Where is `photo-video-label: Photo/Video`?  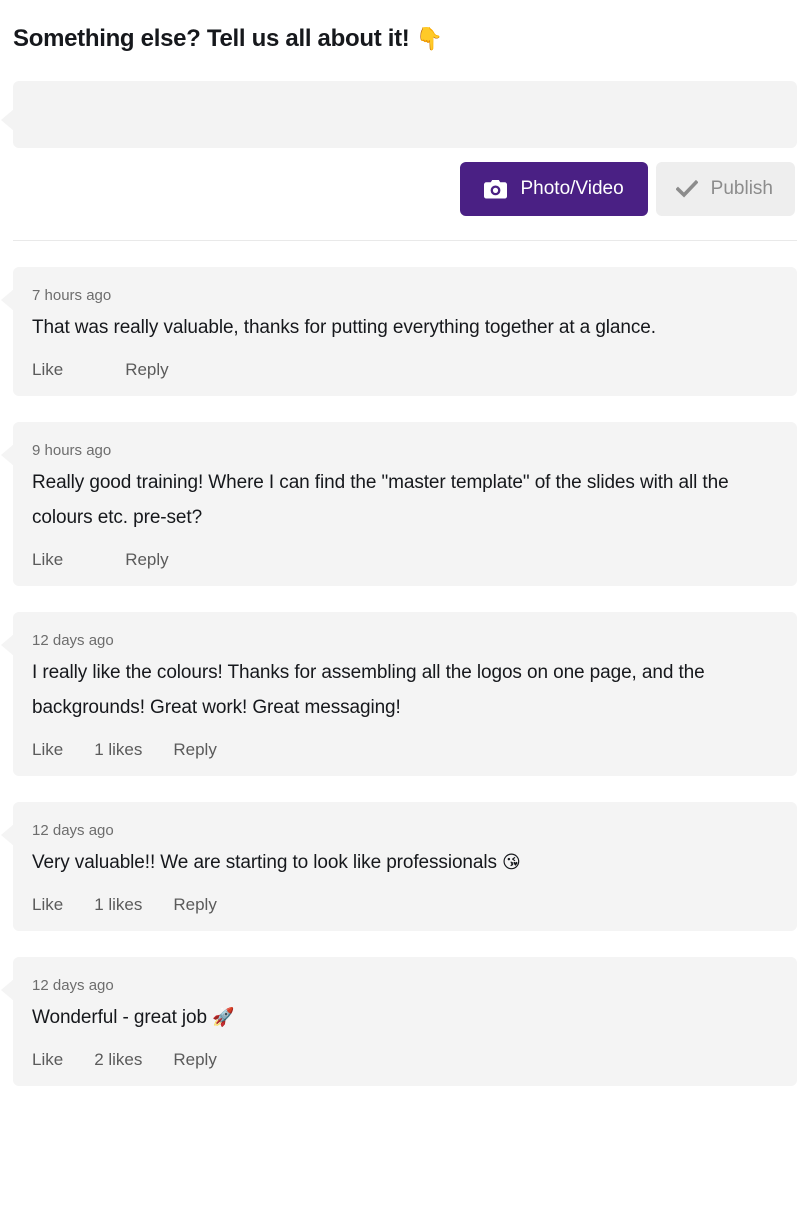 photo-video-label: Photo/Video is located at coordinates (572, 188).